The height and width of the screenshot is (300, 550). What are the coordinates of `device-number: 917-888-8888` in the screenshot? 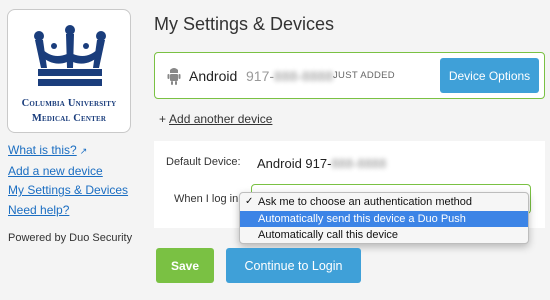 It's located at (289, 76).